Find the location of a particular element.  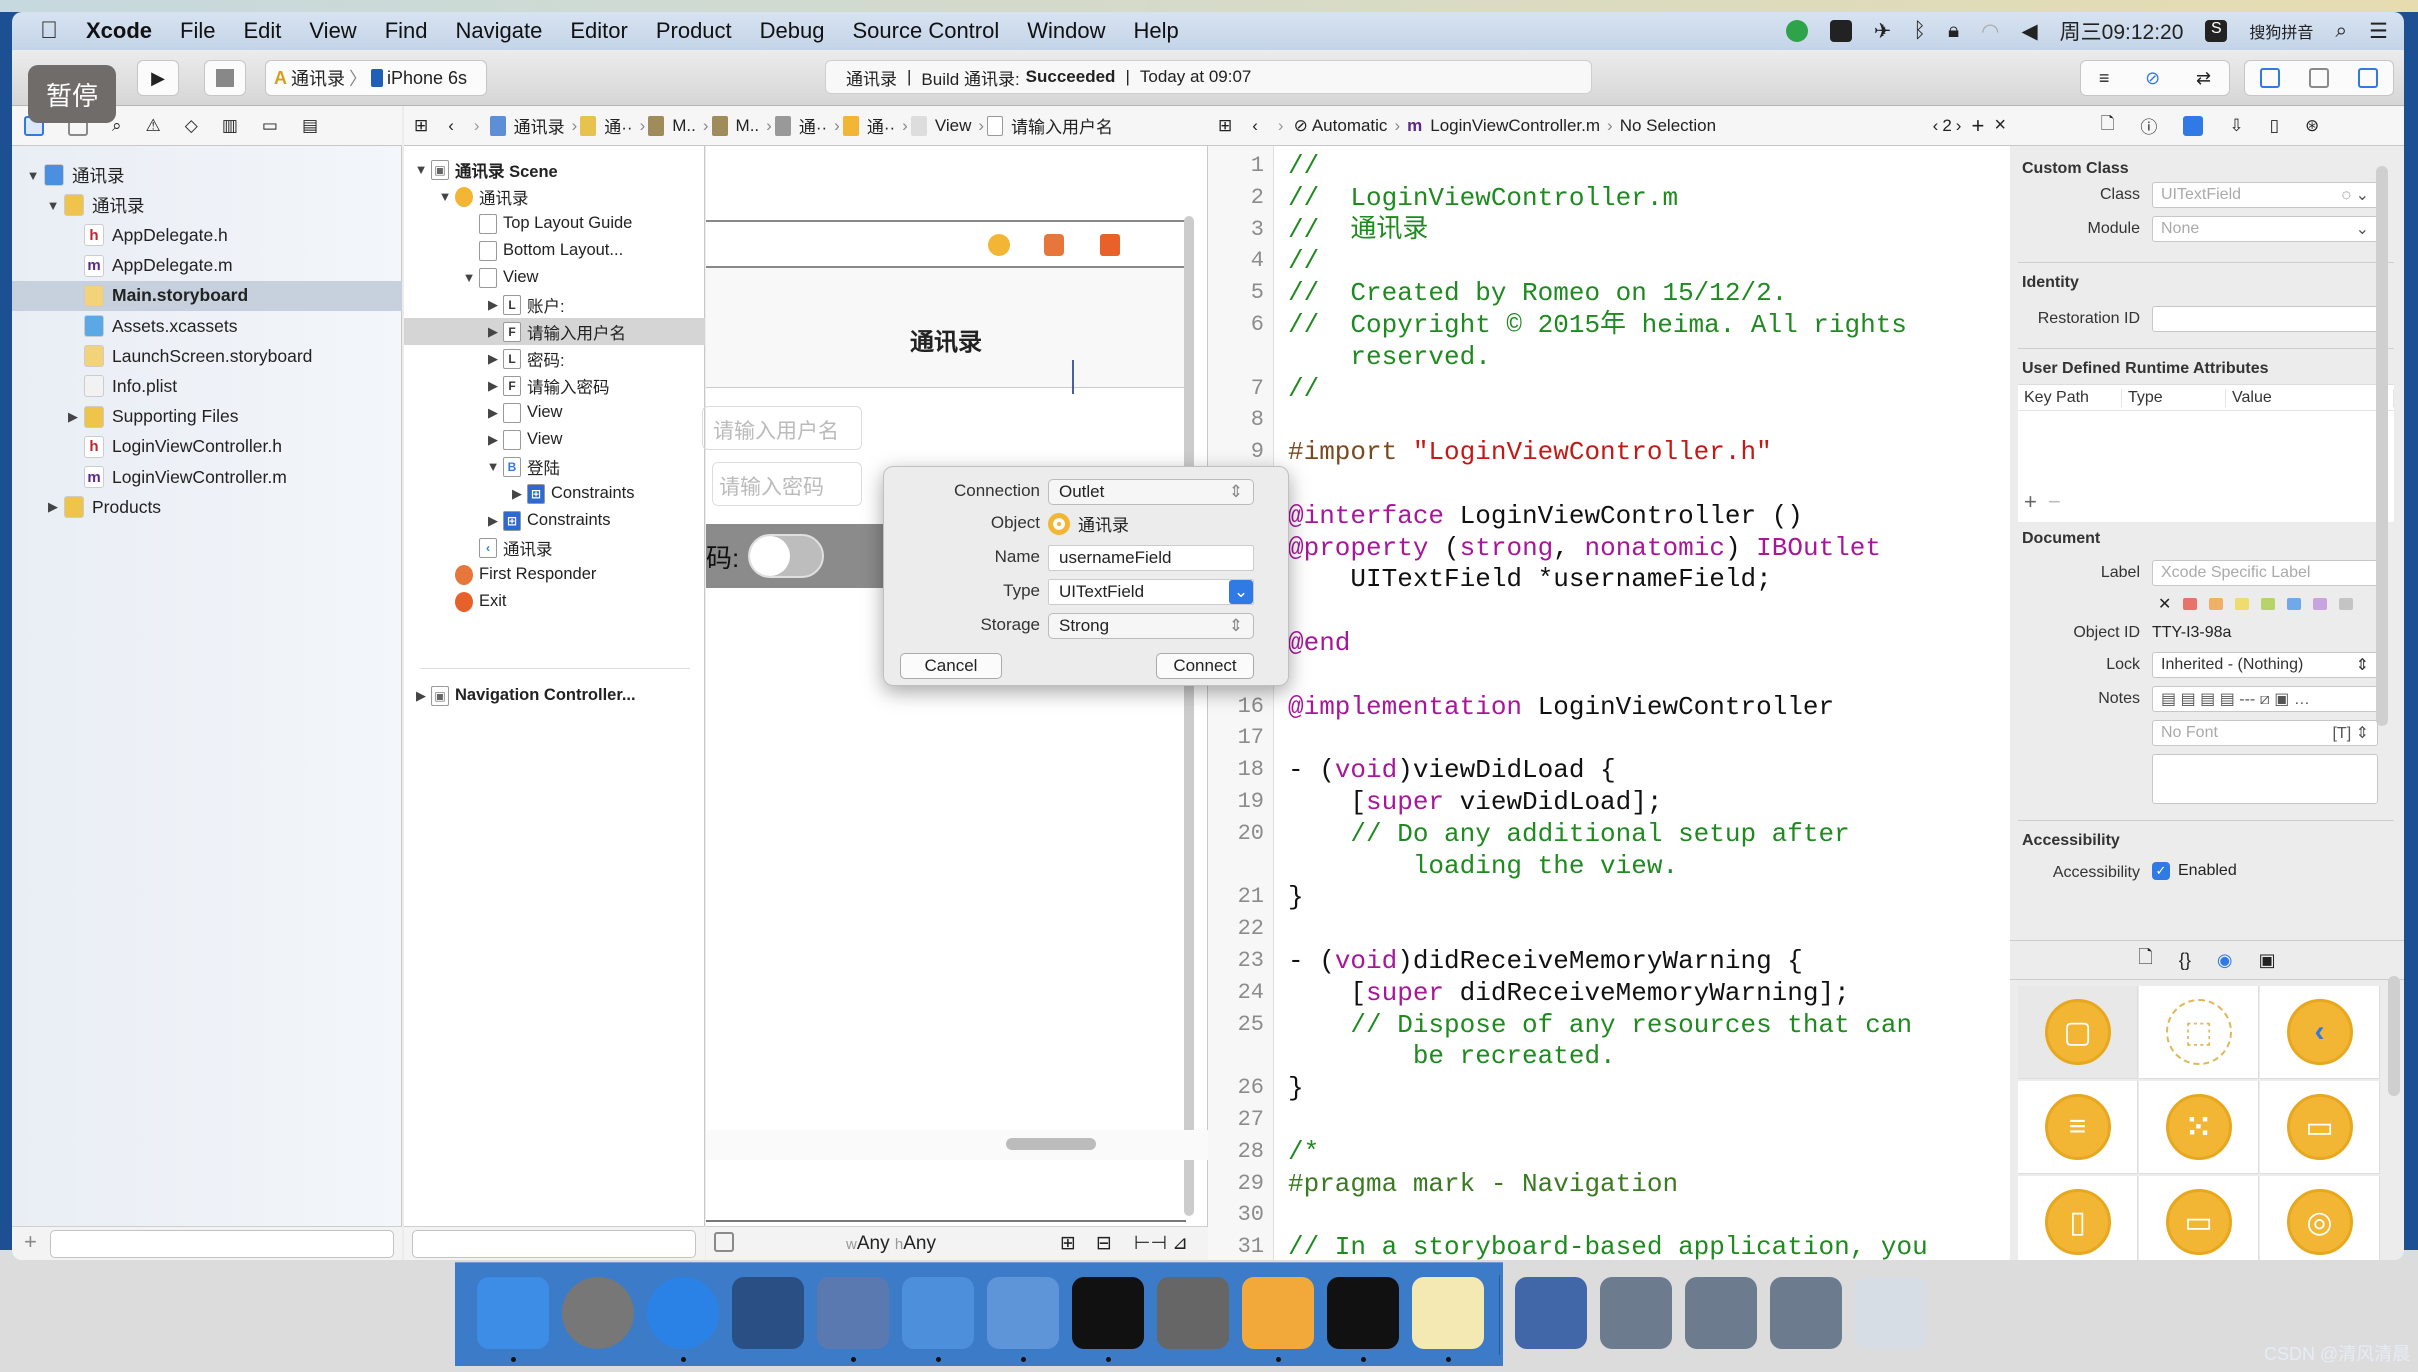

library-item-page-view-controller: ▯ is located at coordinates (2078, 1218).